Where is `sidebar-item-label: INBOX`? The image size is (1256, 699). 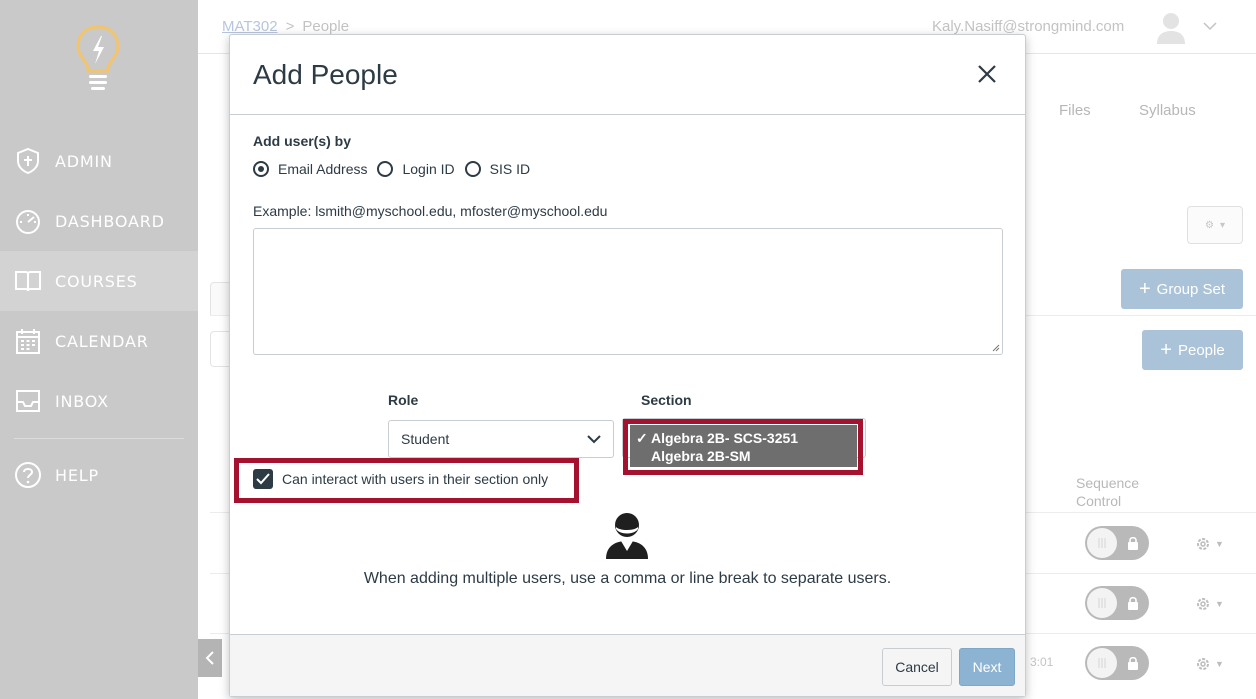
sidebar-item-label: INBOX is located at coordinates (82, 401).